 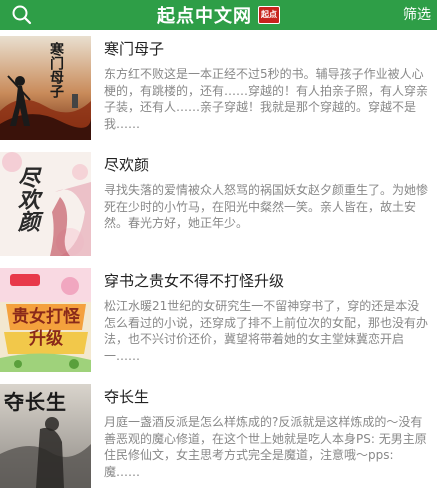 What do you see at coordinates (56, 70) in the screenshot?
I see `cover-title: 寒门母子` at bounding box center [56, 70].